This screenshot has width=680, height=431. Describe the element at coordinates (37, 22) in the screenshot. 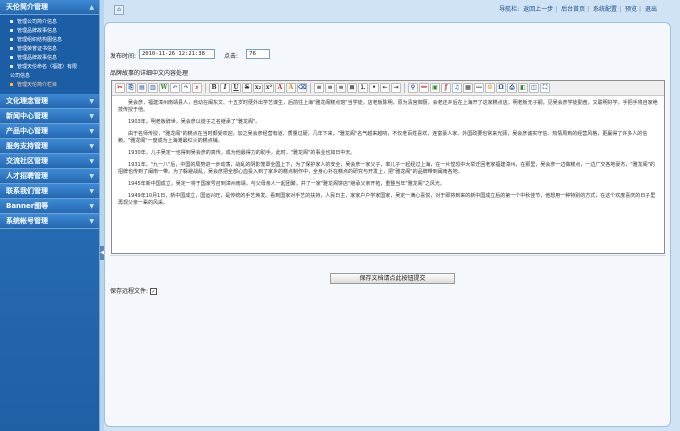

I see `sidebar-item-label: 管理公司简介信息` at that location.